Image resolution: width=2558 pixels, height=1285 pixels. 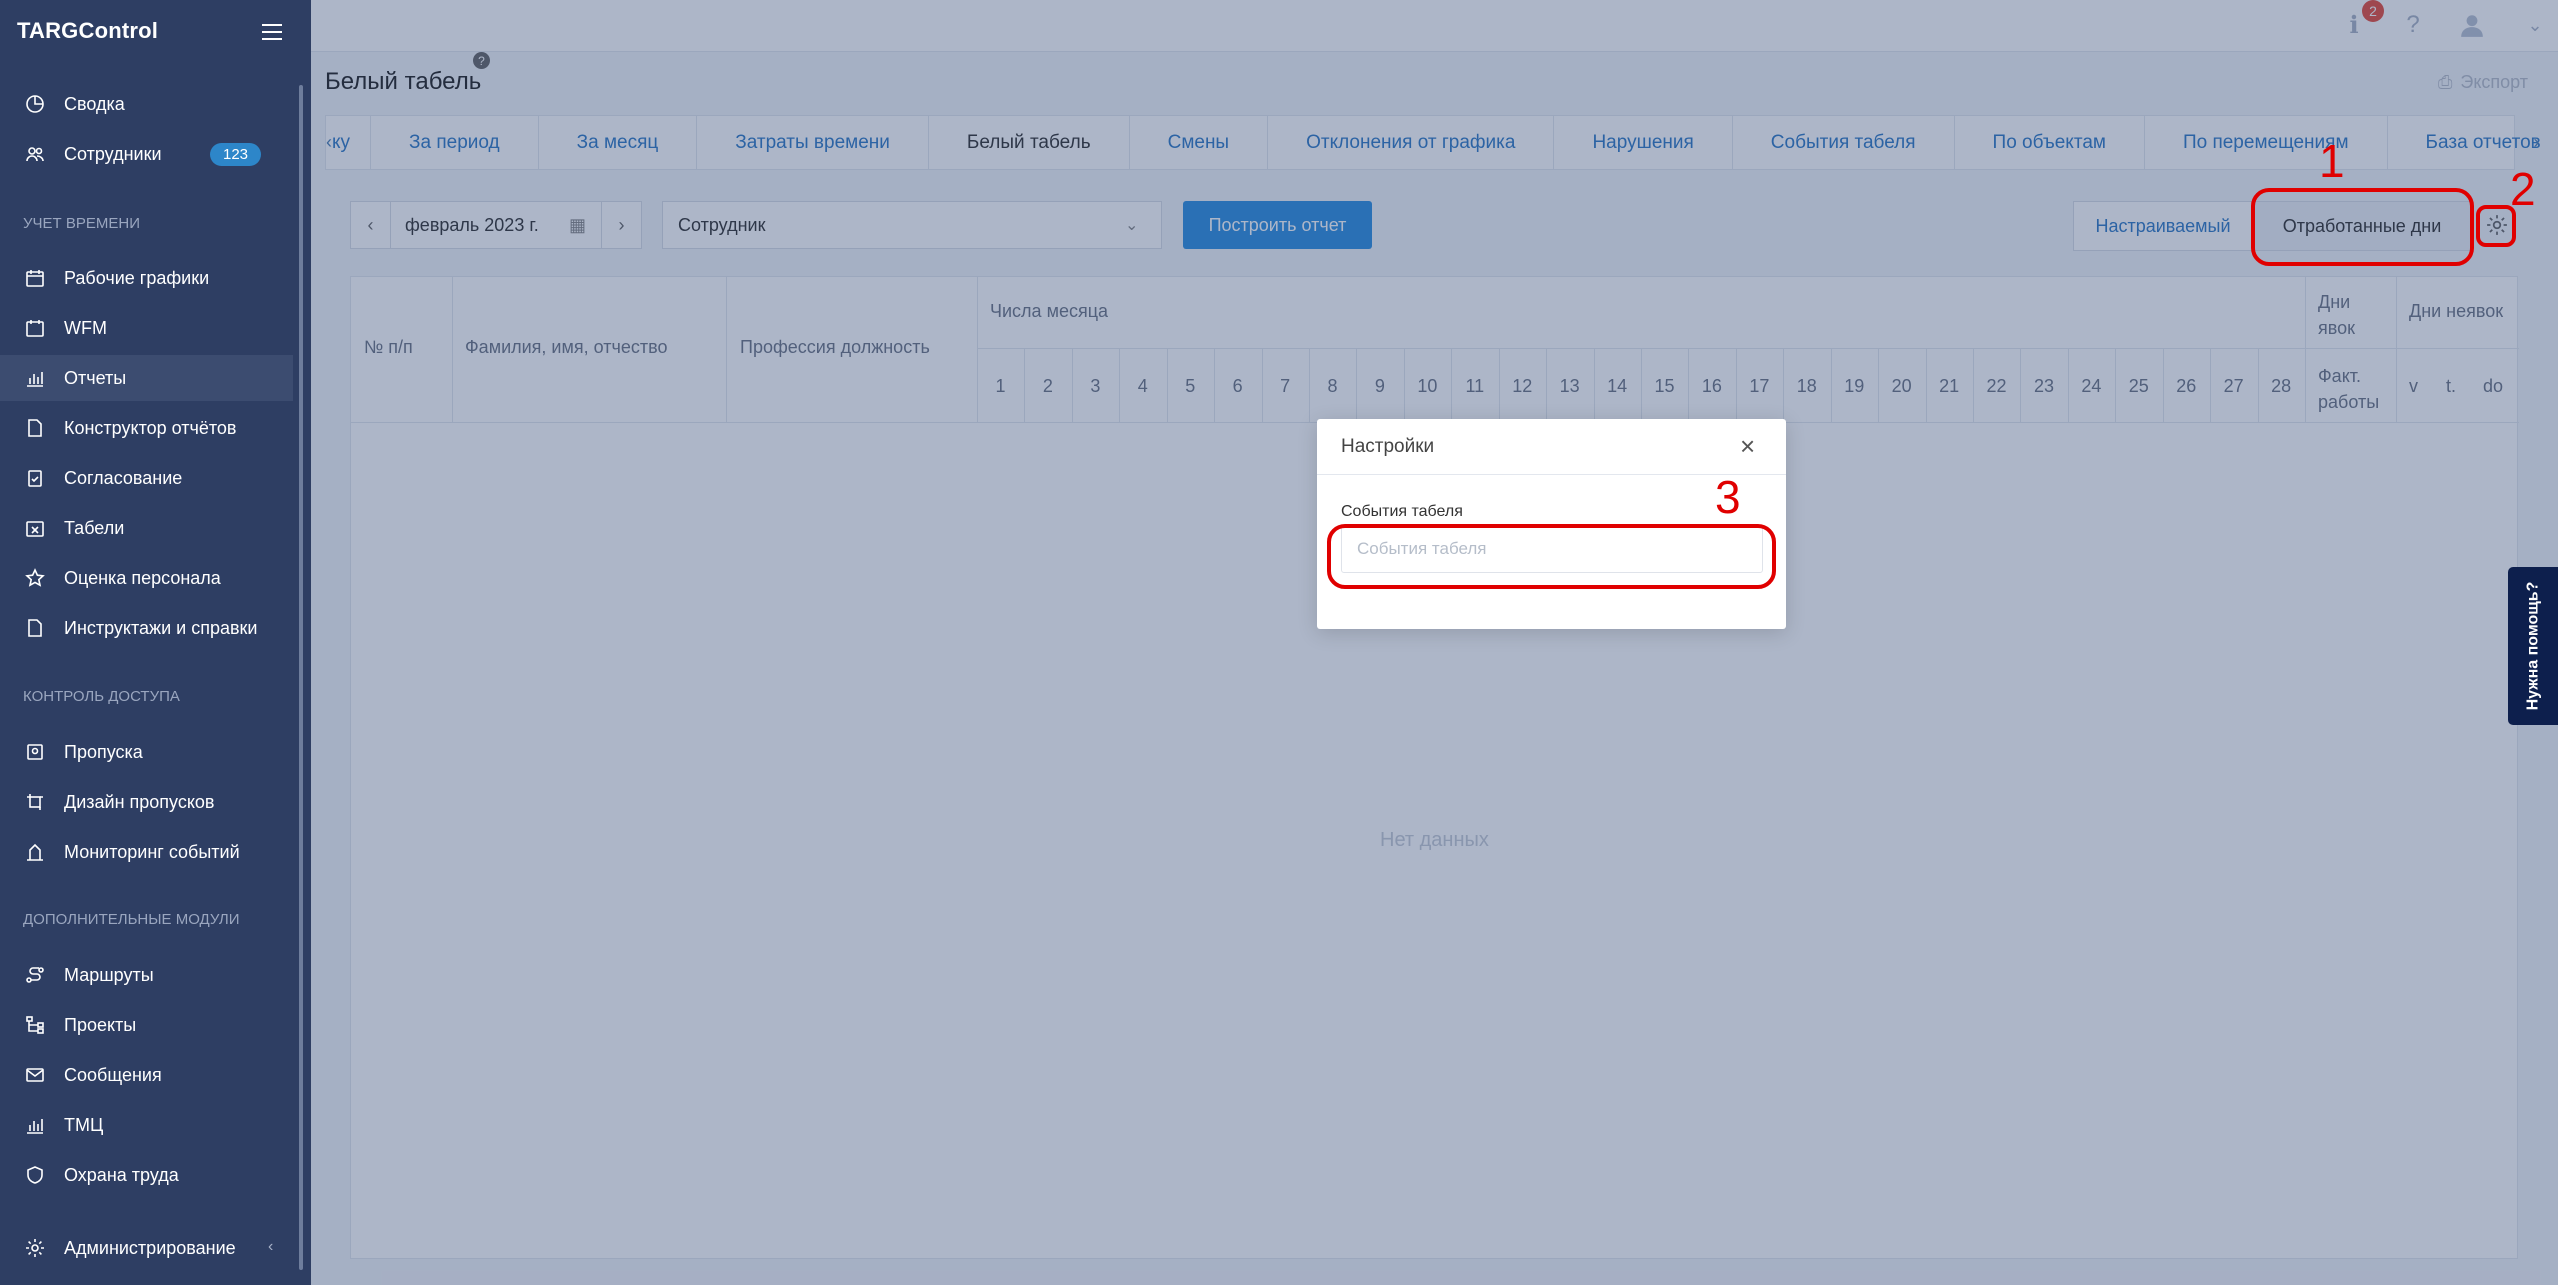 I want to click on mail-icon, so click(x=35, y=1075).